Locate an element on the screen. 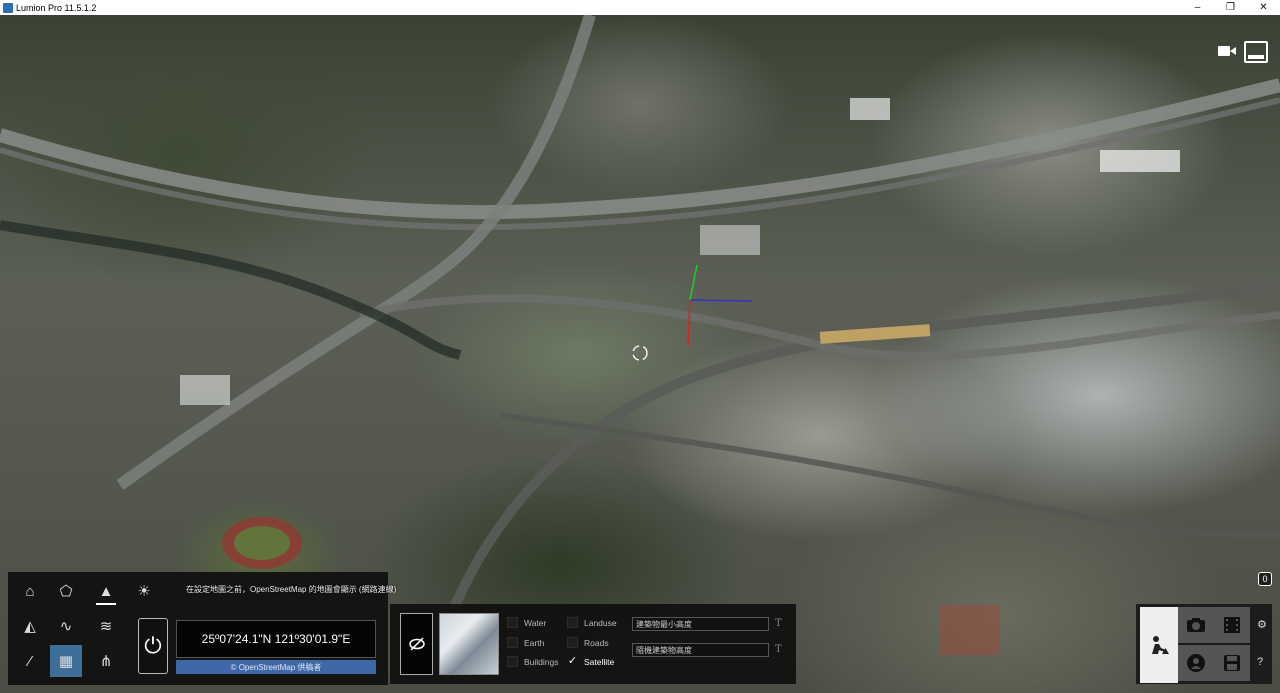  layer-label: Roads is located at coordinates (596, 642).